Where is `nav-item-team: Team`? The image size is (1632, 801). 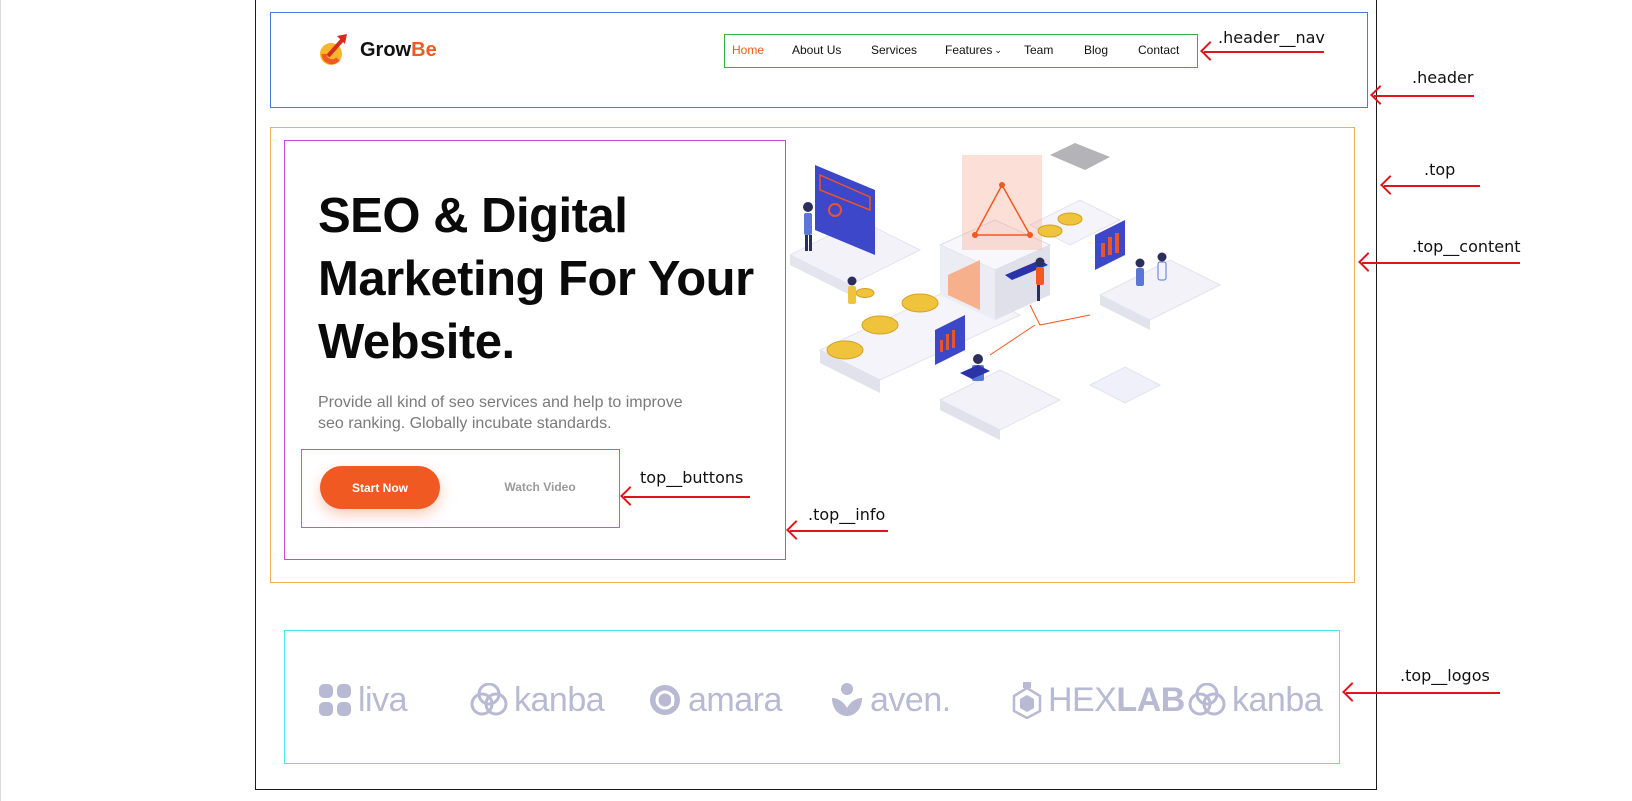
nav-item-team: Team is located at coordinates (1038, 50).